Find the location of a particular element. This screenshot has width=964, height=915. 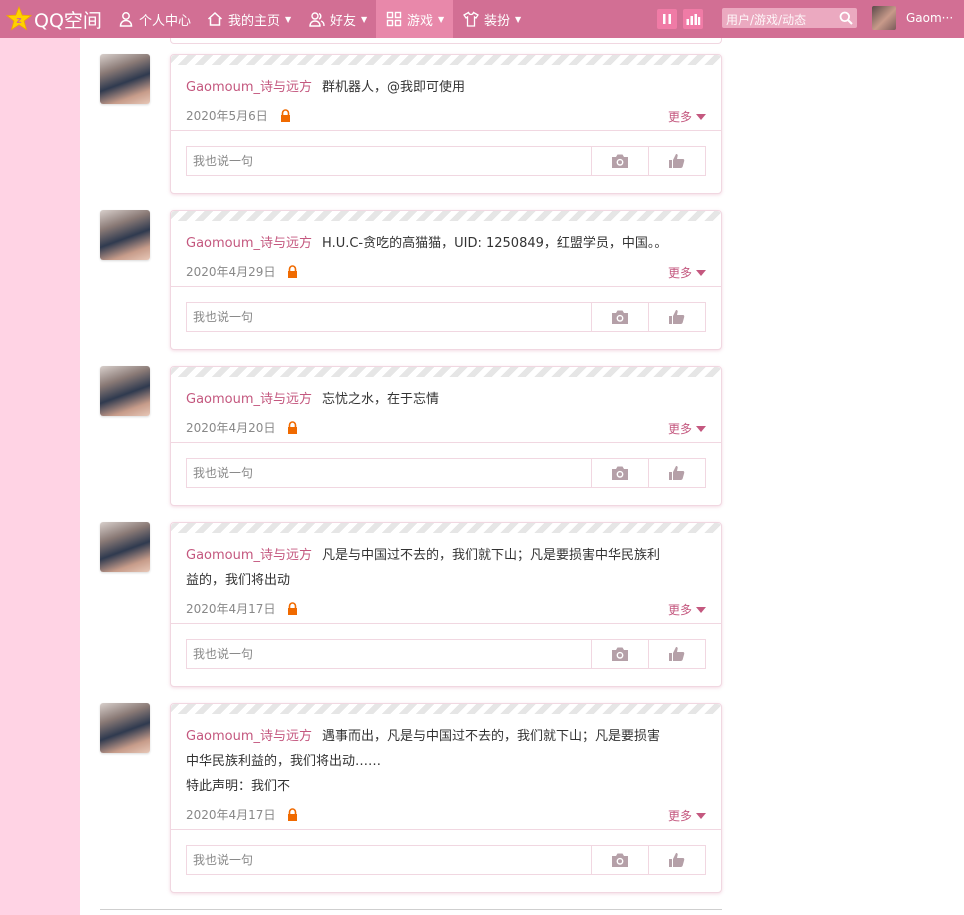

post-date: 2020年5月6日 is located at coordinates (227, 115).